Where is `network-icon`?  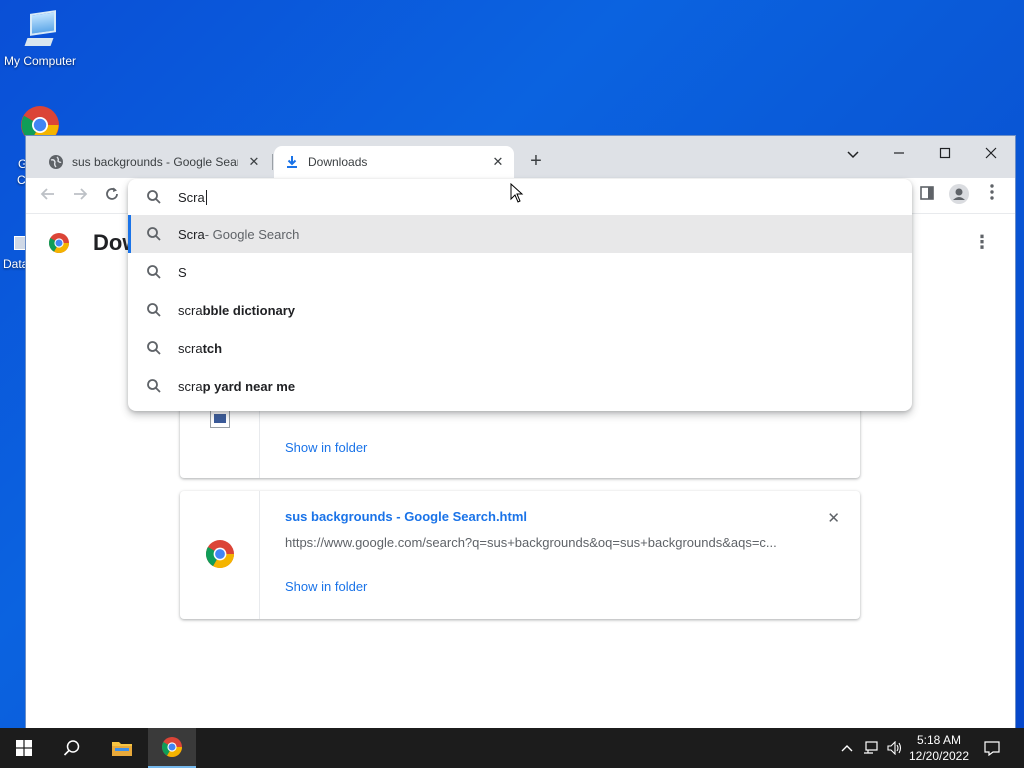
network-icon is located at coordinates (871, 748).